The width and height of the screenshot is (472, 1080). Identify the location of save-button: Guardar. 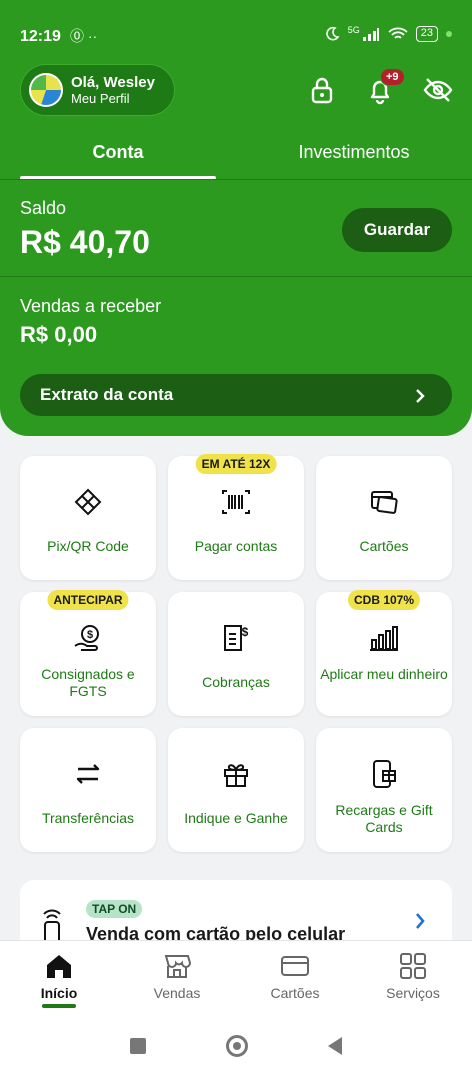
(397, 230).